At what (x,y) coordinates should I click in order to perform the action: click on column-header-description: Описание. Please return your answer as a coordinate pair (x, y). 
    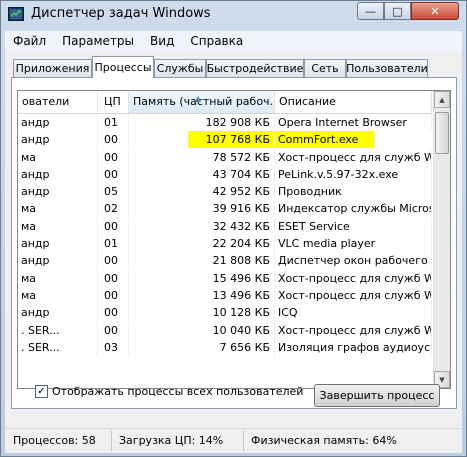
    Looking at the image, I should click on (353, 102).